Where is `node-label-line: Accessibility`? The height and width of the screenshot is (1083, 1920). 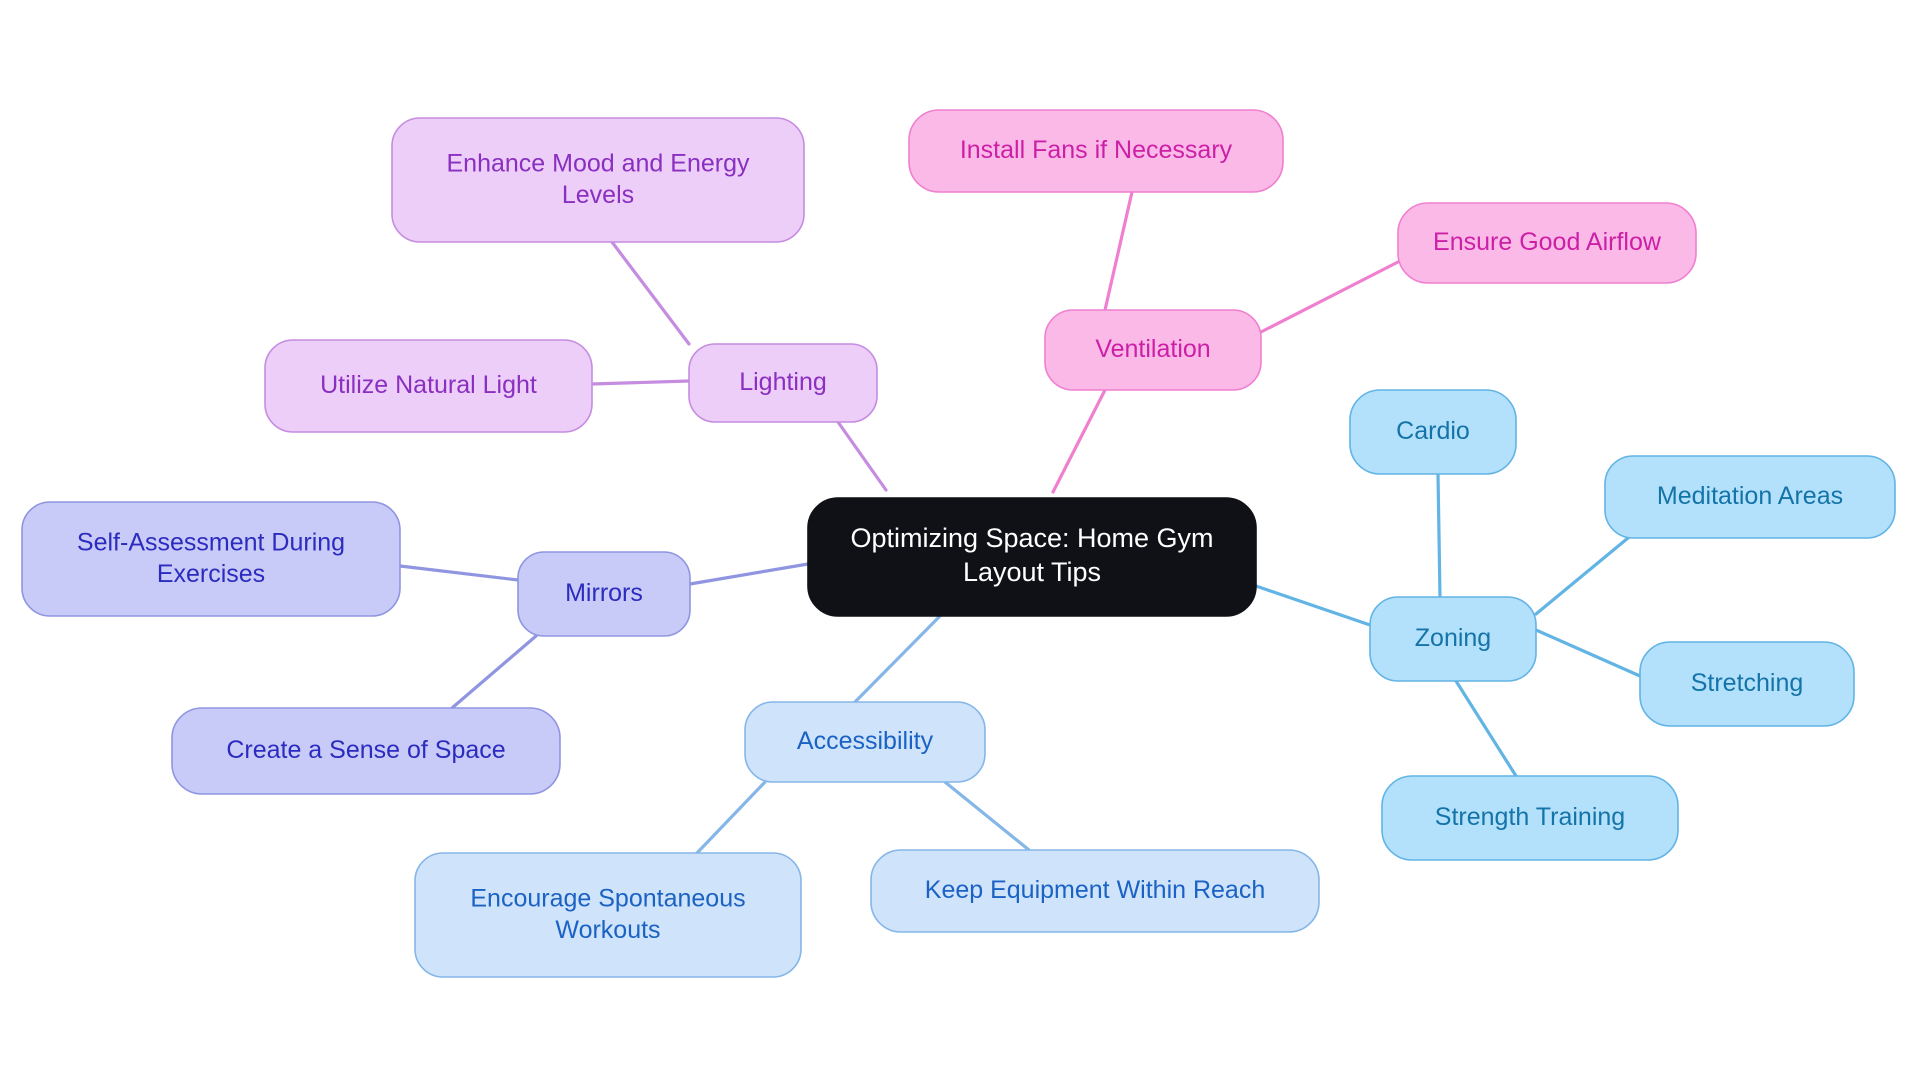 node-label-line: Accessibility is located at coordinates (865, 741).